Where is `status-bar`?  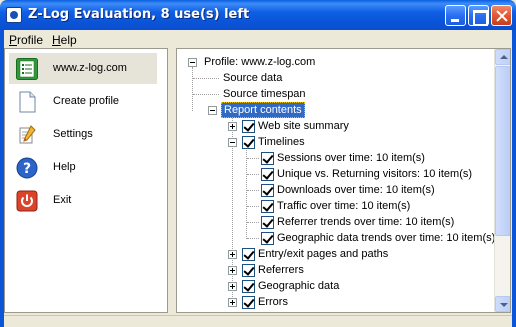
status-bar is located at coordinates (258, 321).